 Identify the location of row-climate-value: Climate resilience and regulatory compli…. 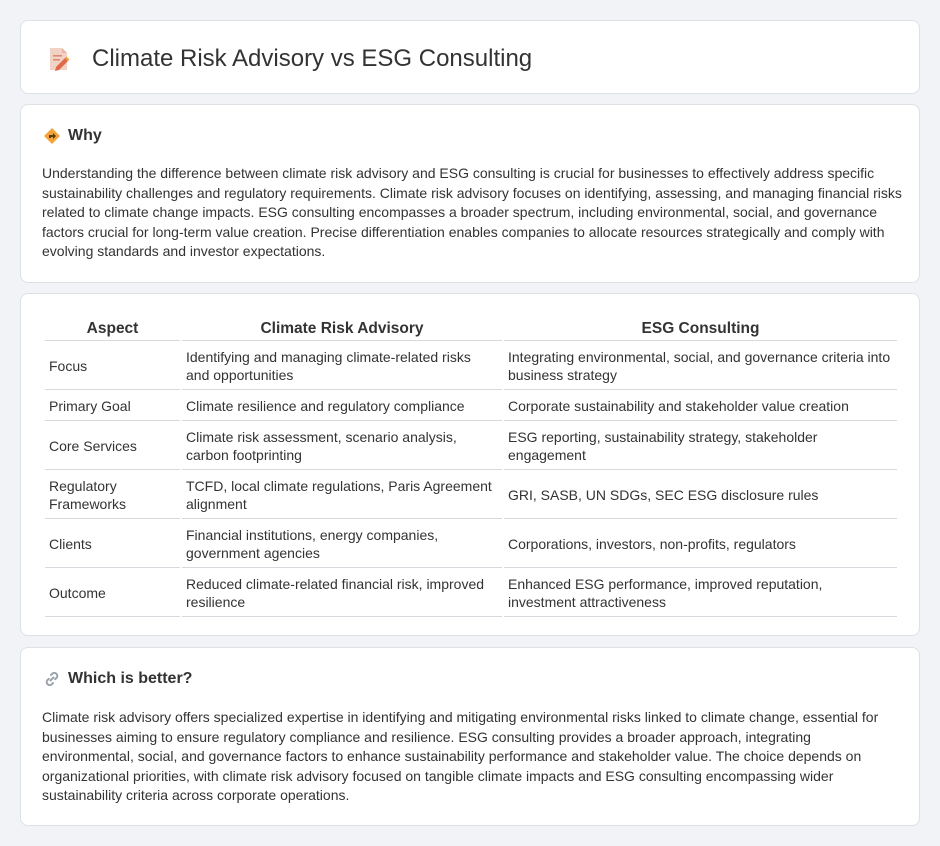
(342, 406).